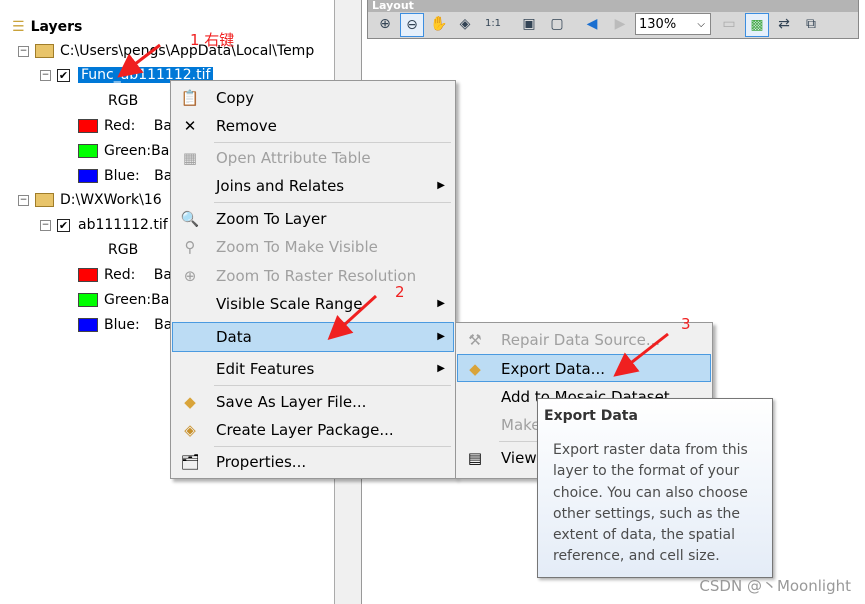 This screenshot has width=865, height=604. Describe the element at coordinates (212, 40) in the screenshot. I see `annotation-step-1: 1 右键` at that location.